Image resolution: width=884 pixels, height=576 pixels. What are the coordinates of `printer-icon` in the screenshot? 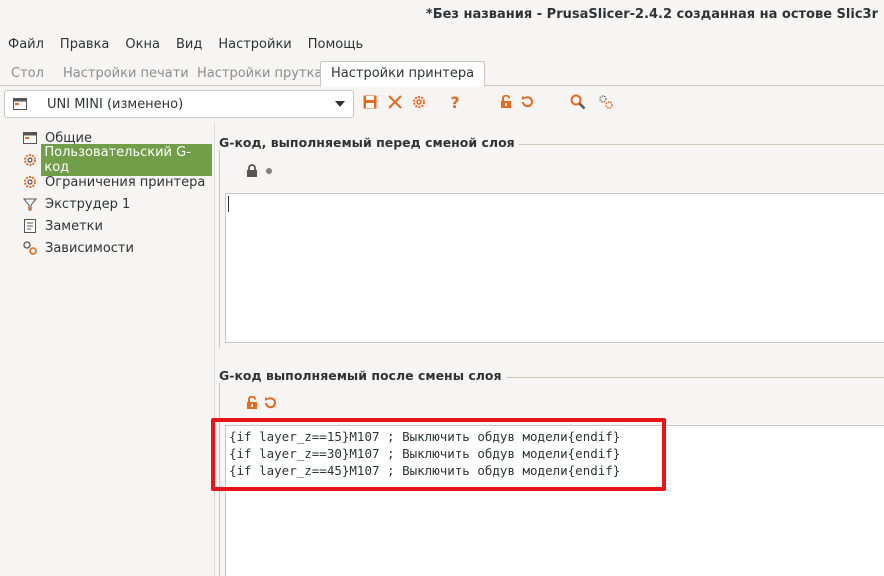 It's located at (20, 106).